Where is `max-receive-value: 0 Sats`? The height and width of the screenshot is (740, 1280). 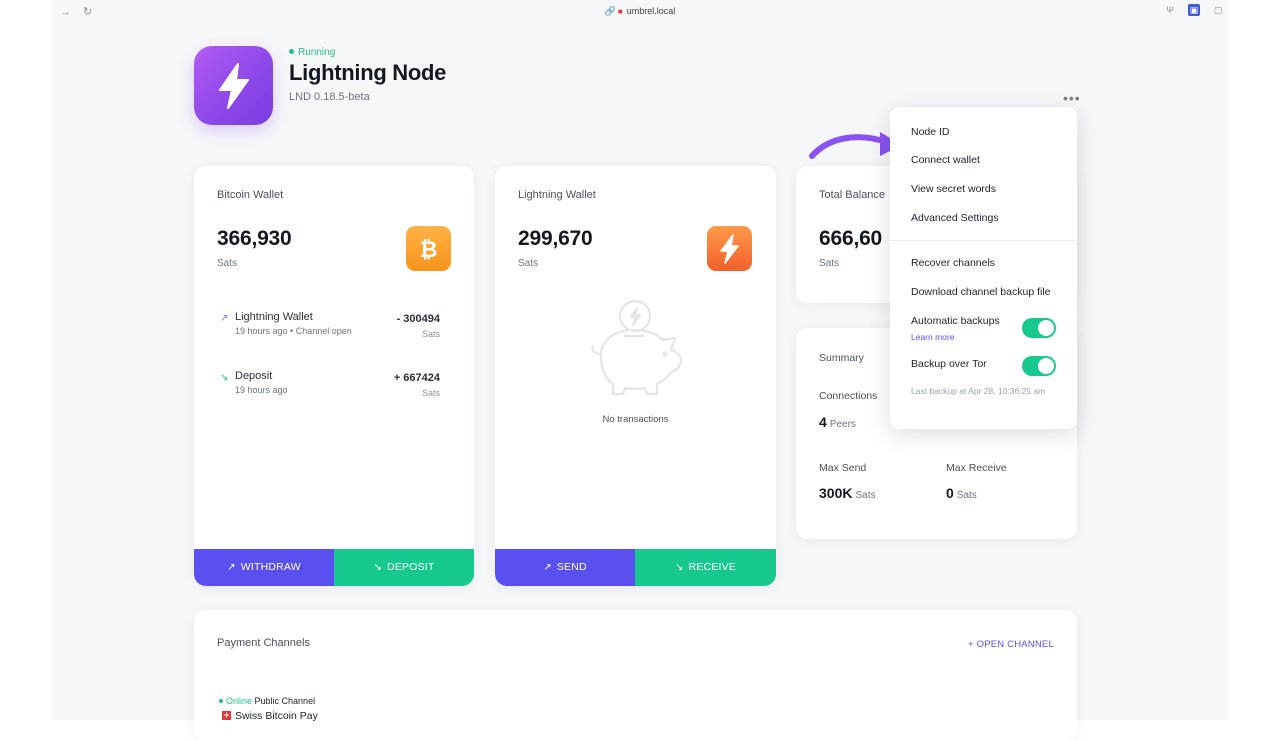
max-receive-value: 0 Sats is located at coordinates (961, 494).